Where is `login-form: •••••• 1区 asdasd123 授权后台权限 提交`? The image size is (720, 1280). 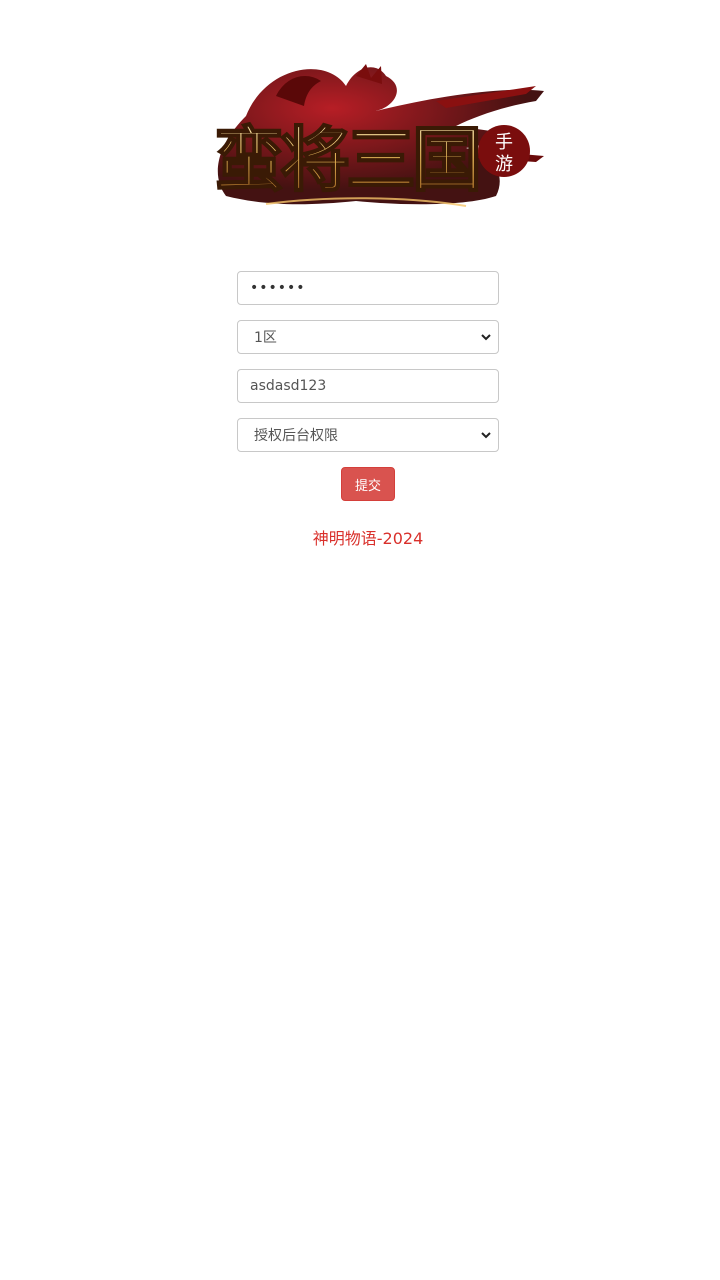 login-form: •••••• 1区 asdasd123 授权后台权限 提交 is located at coordinates (368, 386).